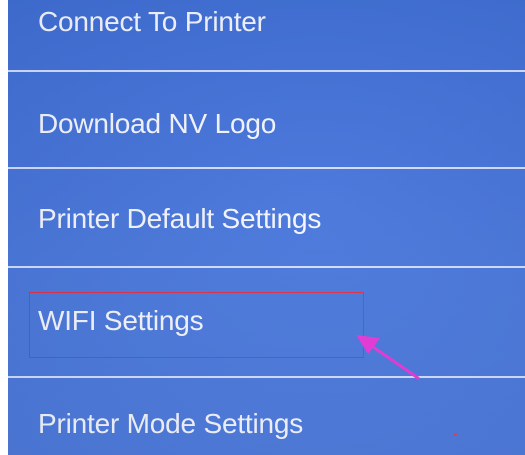 The image size is (525, 455). Describe the element at coordinates (171, 423) in the screenshot. I see `menu-item-label: Printer Mode Settings` at that location.